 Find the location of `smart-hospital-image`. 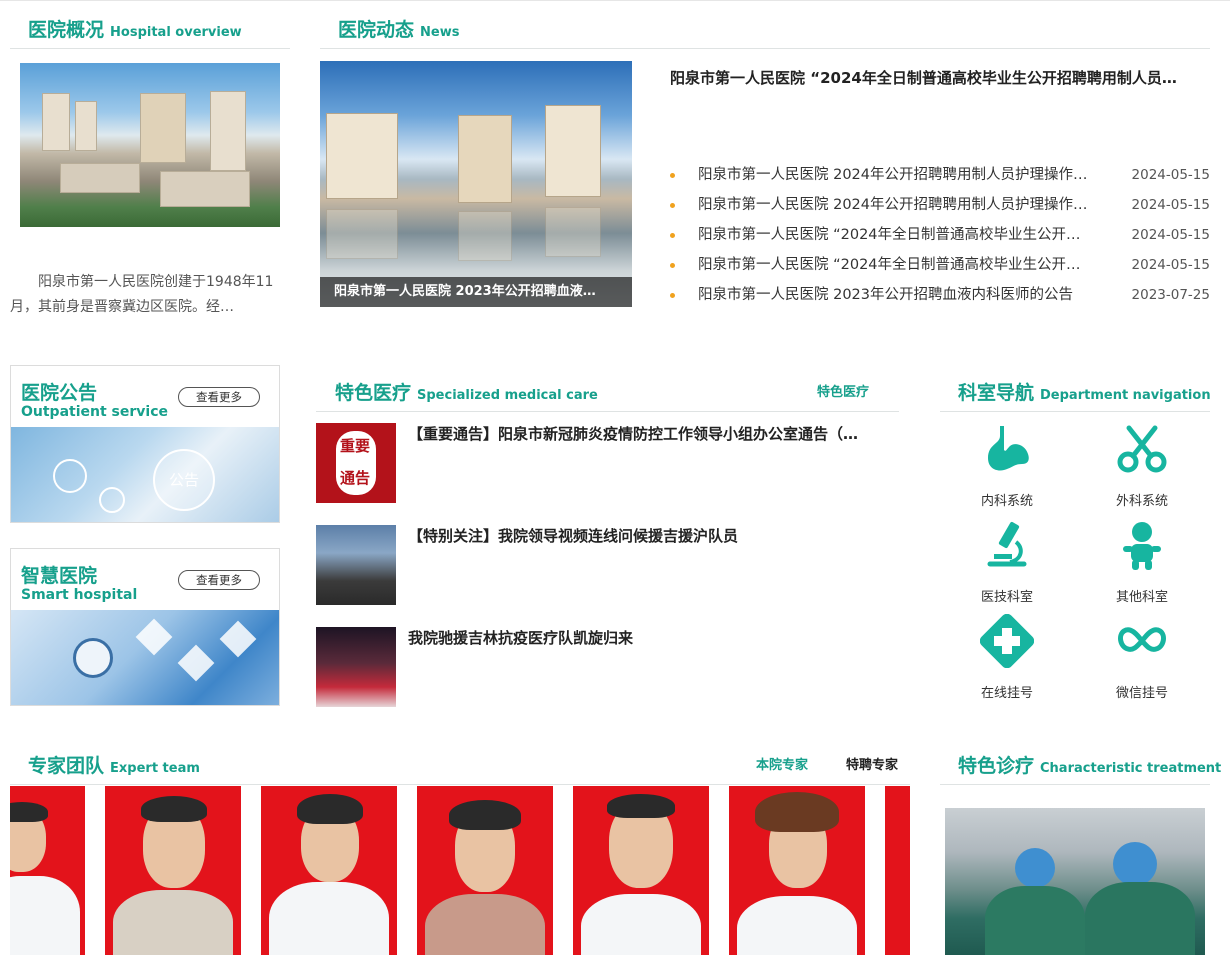

smart-hospital-image is located at coordinates (145, 657).